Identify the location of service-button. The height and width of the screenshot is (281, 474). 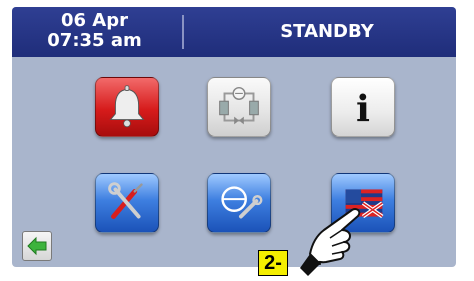
(239, 203).